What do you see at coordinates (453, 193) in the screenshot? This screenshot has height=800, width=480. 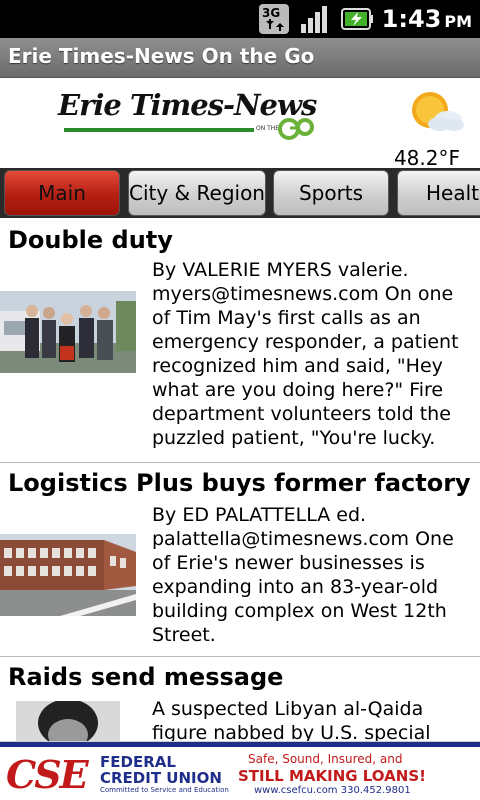 I see `tab-label: Health` at bounding box center [453, 193].